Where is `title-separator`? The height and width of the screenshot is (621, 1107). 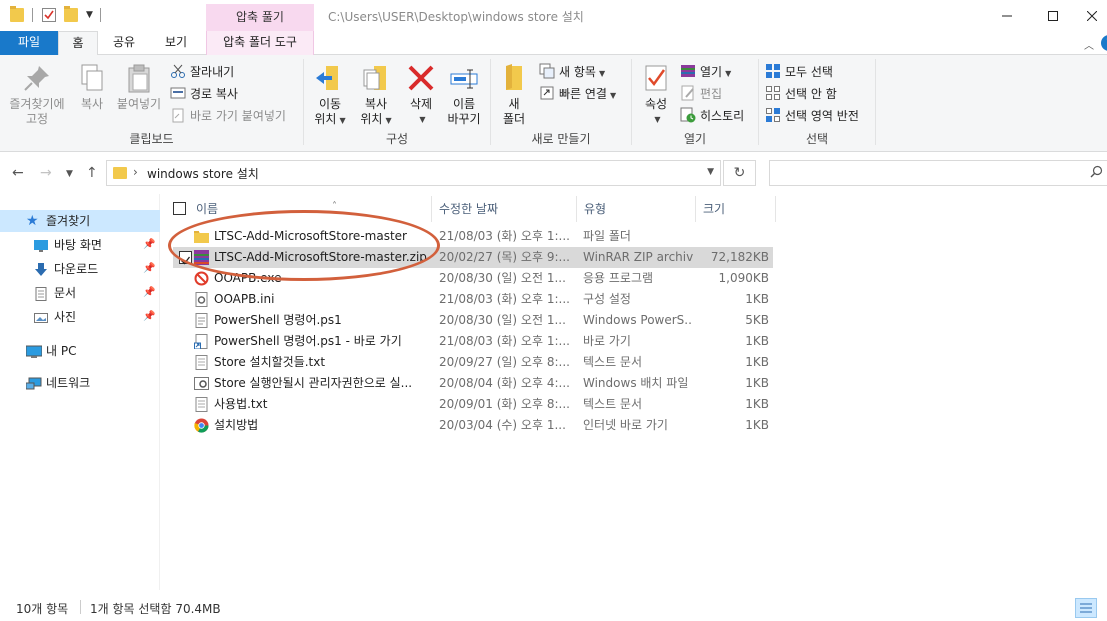
title-separator is located at coordinates (100, 15).